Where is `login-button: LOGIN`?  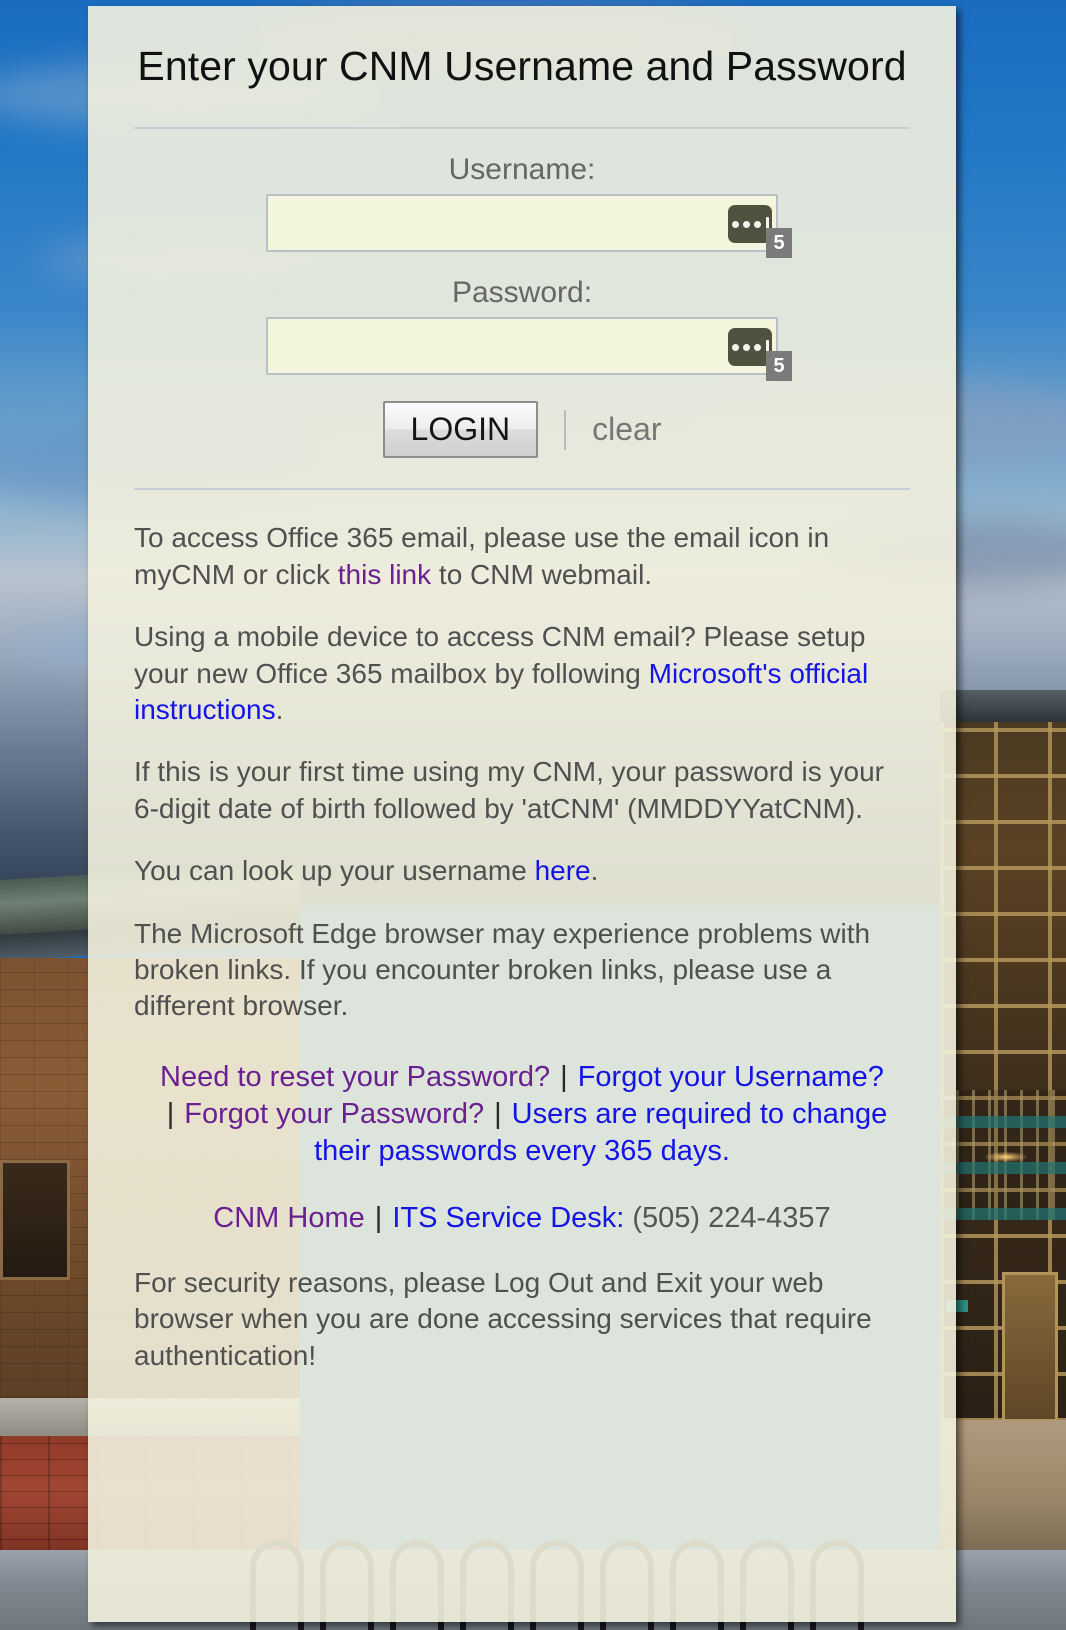 login-button: LOGIN is located at coordinates (460, 430).